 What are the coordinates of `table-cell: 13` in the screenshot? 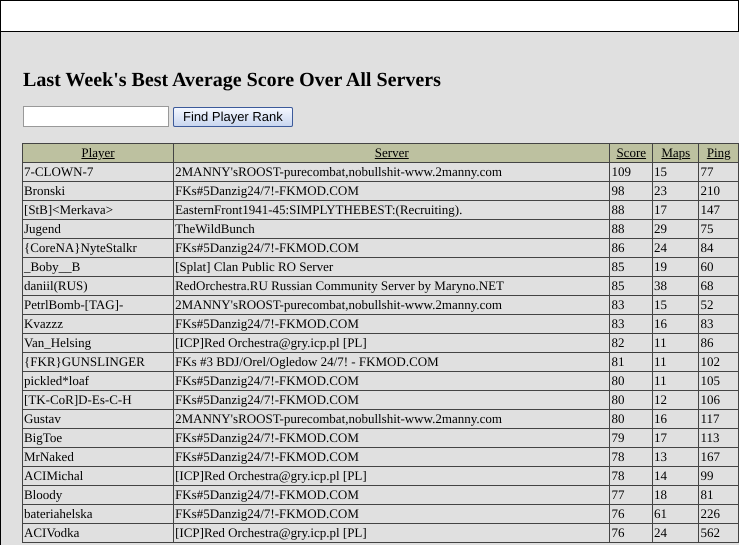 It's located at (675, 457).